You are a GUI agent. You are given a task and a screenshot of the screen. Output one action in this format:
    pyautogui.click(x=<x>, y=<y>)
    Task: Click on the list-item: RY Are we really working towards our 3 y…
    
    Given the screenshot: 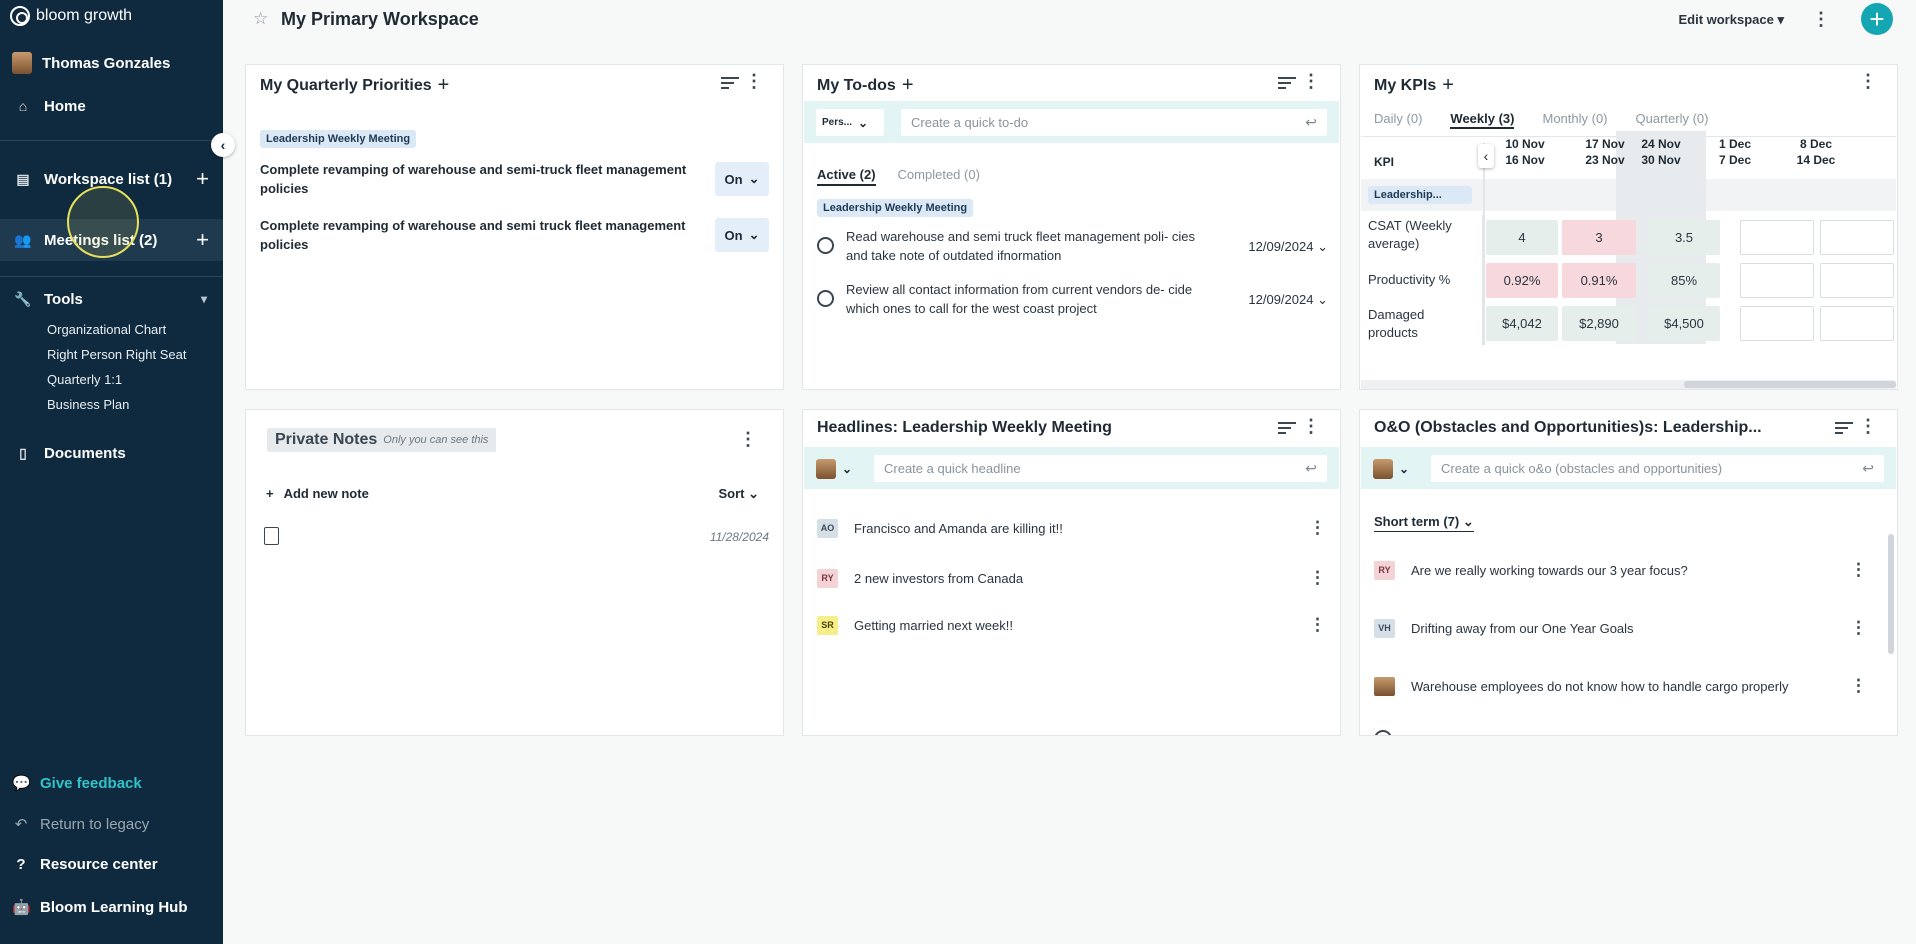 What is the action you would take?
    pyautogui.click(x=1620, y=570)
    